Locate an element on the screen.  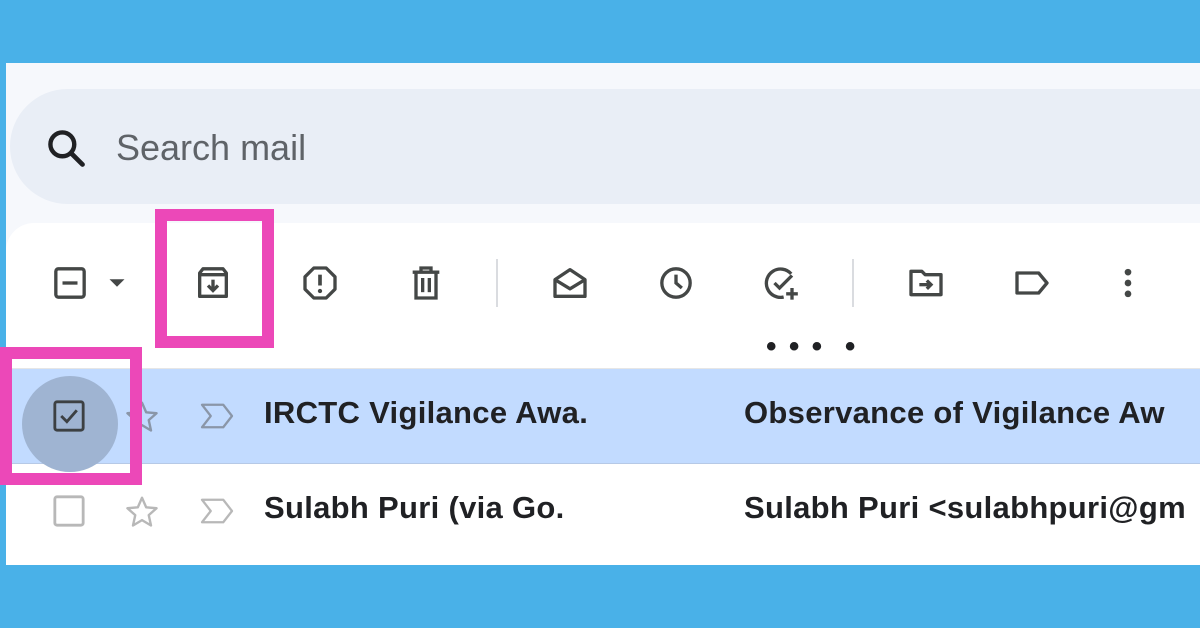
email-subject: Sulabh Puri <sulabhpuri@gm is located at coordinates (965, 507).